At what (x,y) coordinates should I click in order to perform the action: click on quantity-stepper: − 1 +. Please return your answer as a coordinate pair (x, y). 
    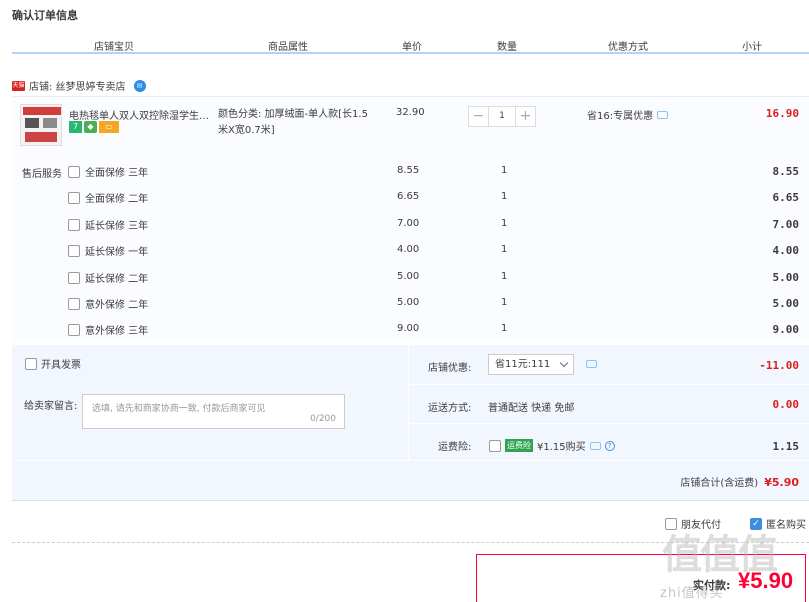
    Looking at the image, I should click on (502, 116).